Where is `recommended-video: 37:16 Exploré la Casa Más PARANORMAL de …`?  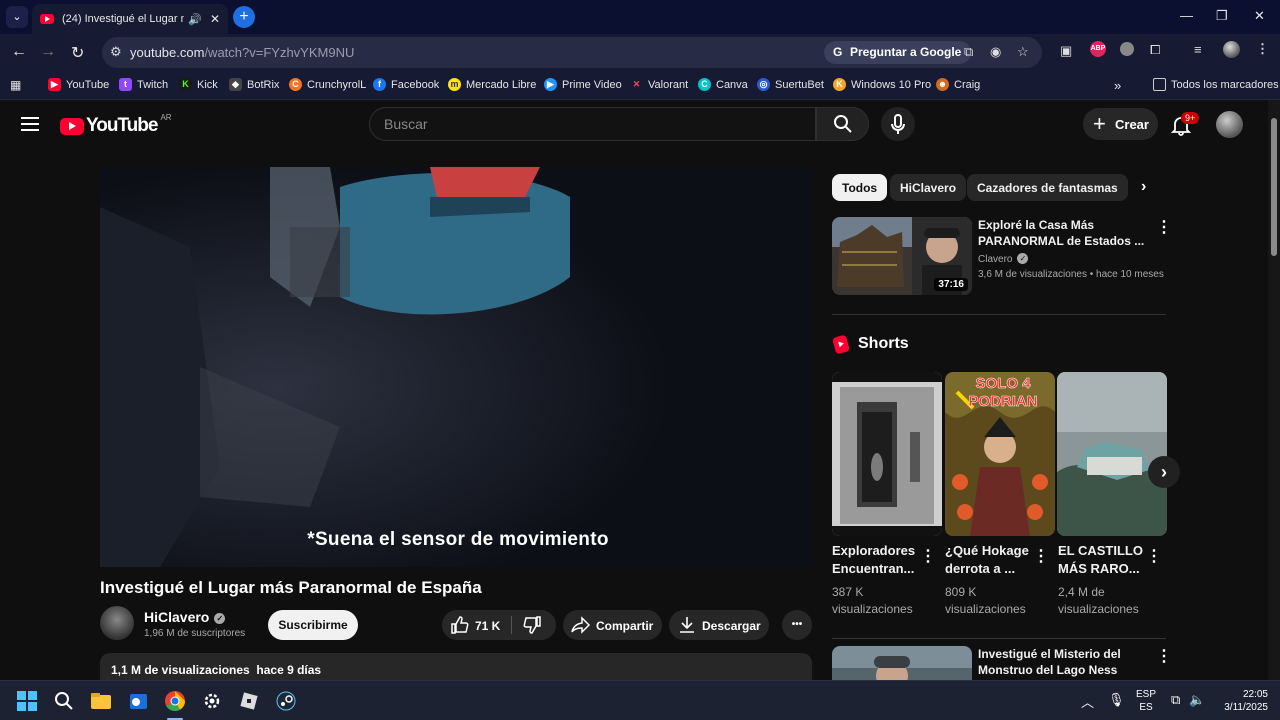 recommended-video: 37:16 Exploré la Casa Más PARANORMAL de … is located at coordinates (1002, 257).